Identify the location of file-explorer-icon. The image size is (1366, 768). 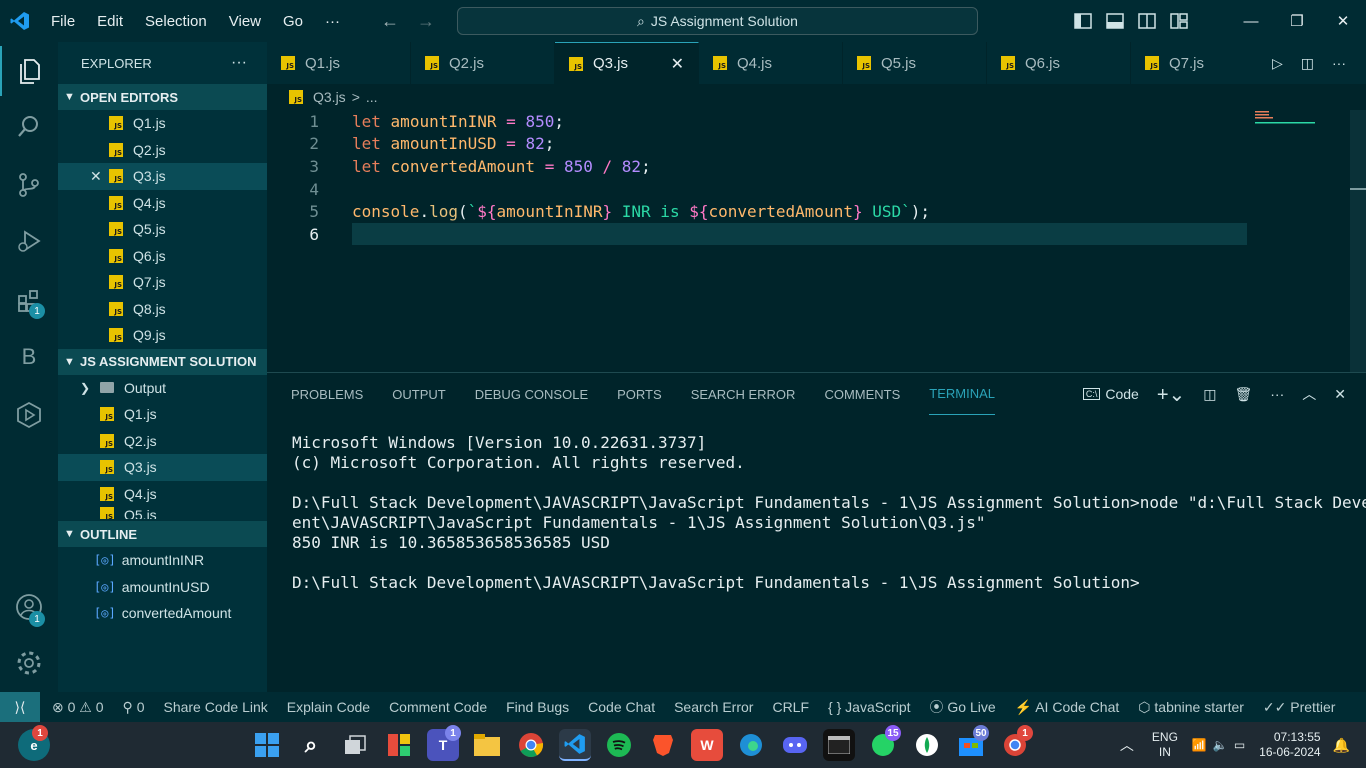
(487, 745).